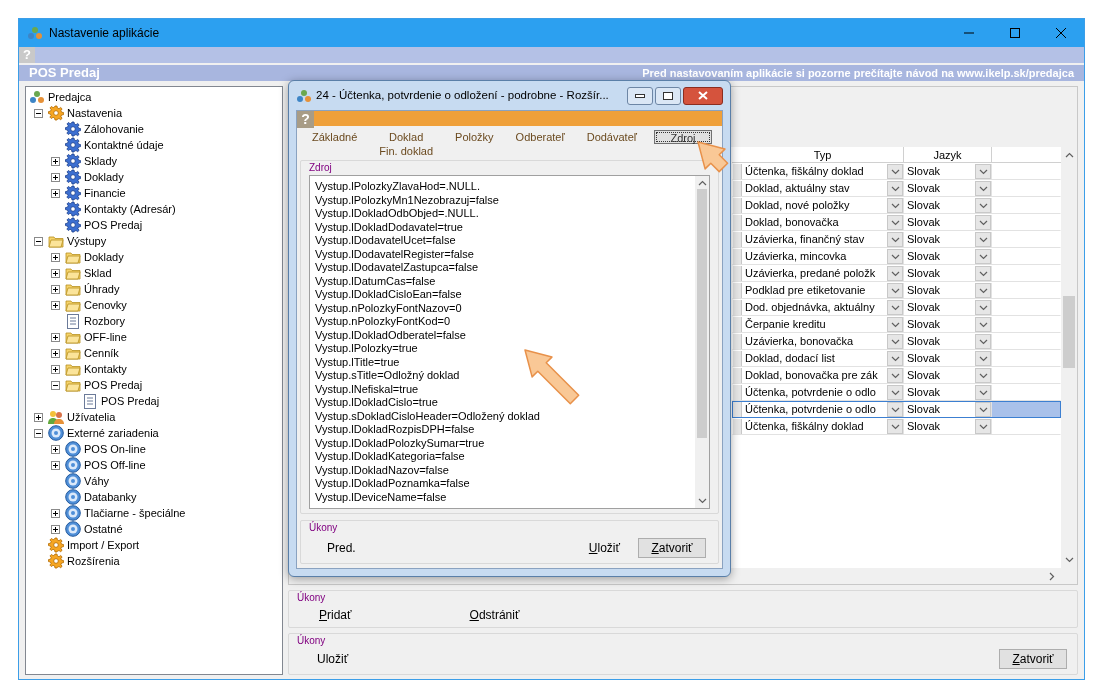  What do you see at coordinates (640, 95) in the screenshot?
I see `minimize-button` at bounding box center [640, 95].